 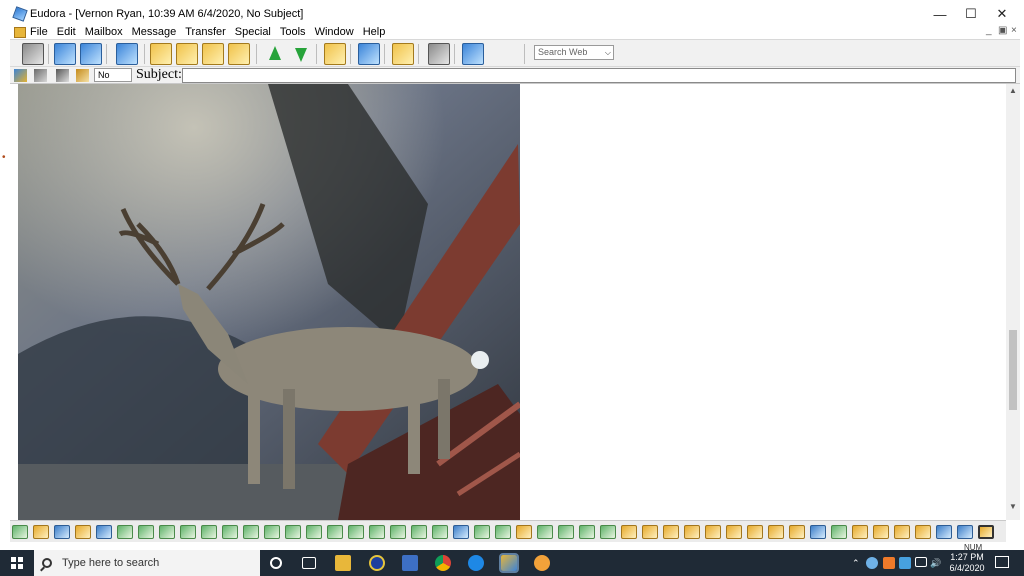 What do you see at coordinates (439, 54) in the screenshot?
I see `print-icon` at bounding box center [439, 54].